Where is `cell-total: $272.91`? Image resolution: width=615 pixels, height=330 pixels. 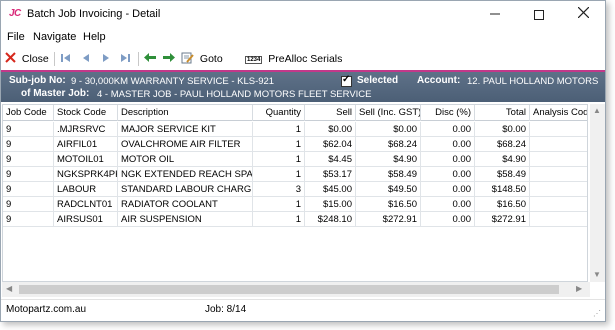
cell-total: $272.91 is located at coordinates (502, 219).